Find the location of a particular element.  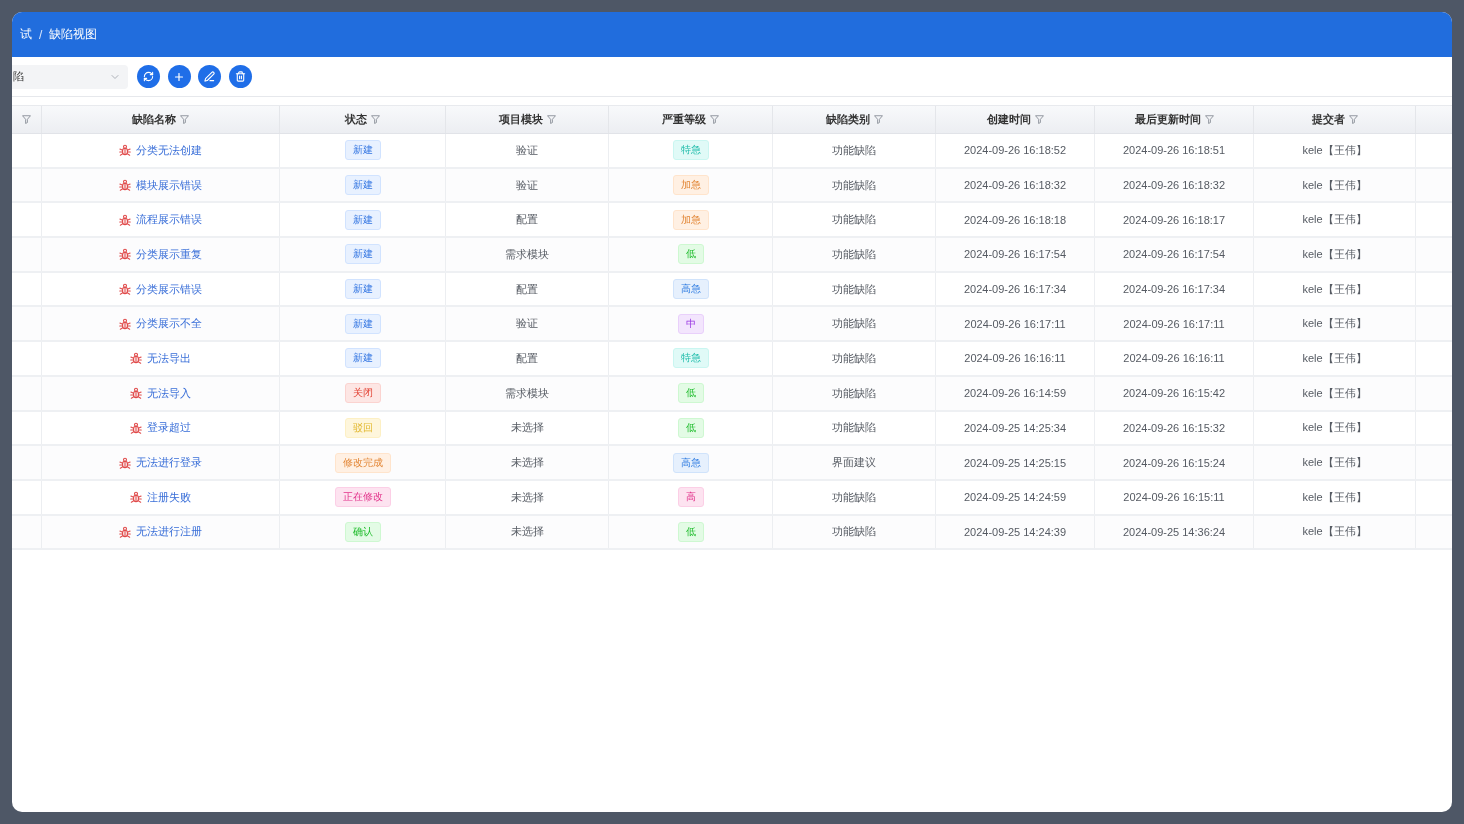

status-tag: 修改完成 is located at coordinates (362, 462).